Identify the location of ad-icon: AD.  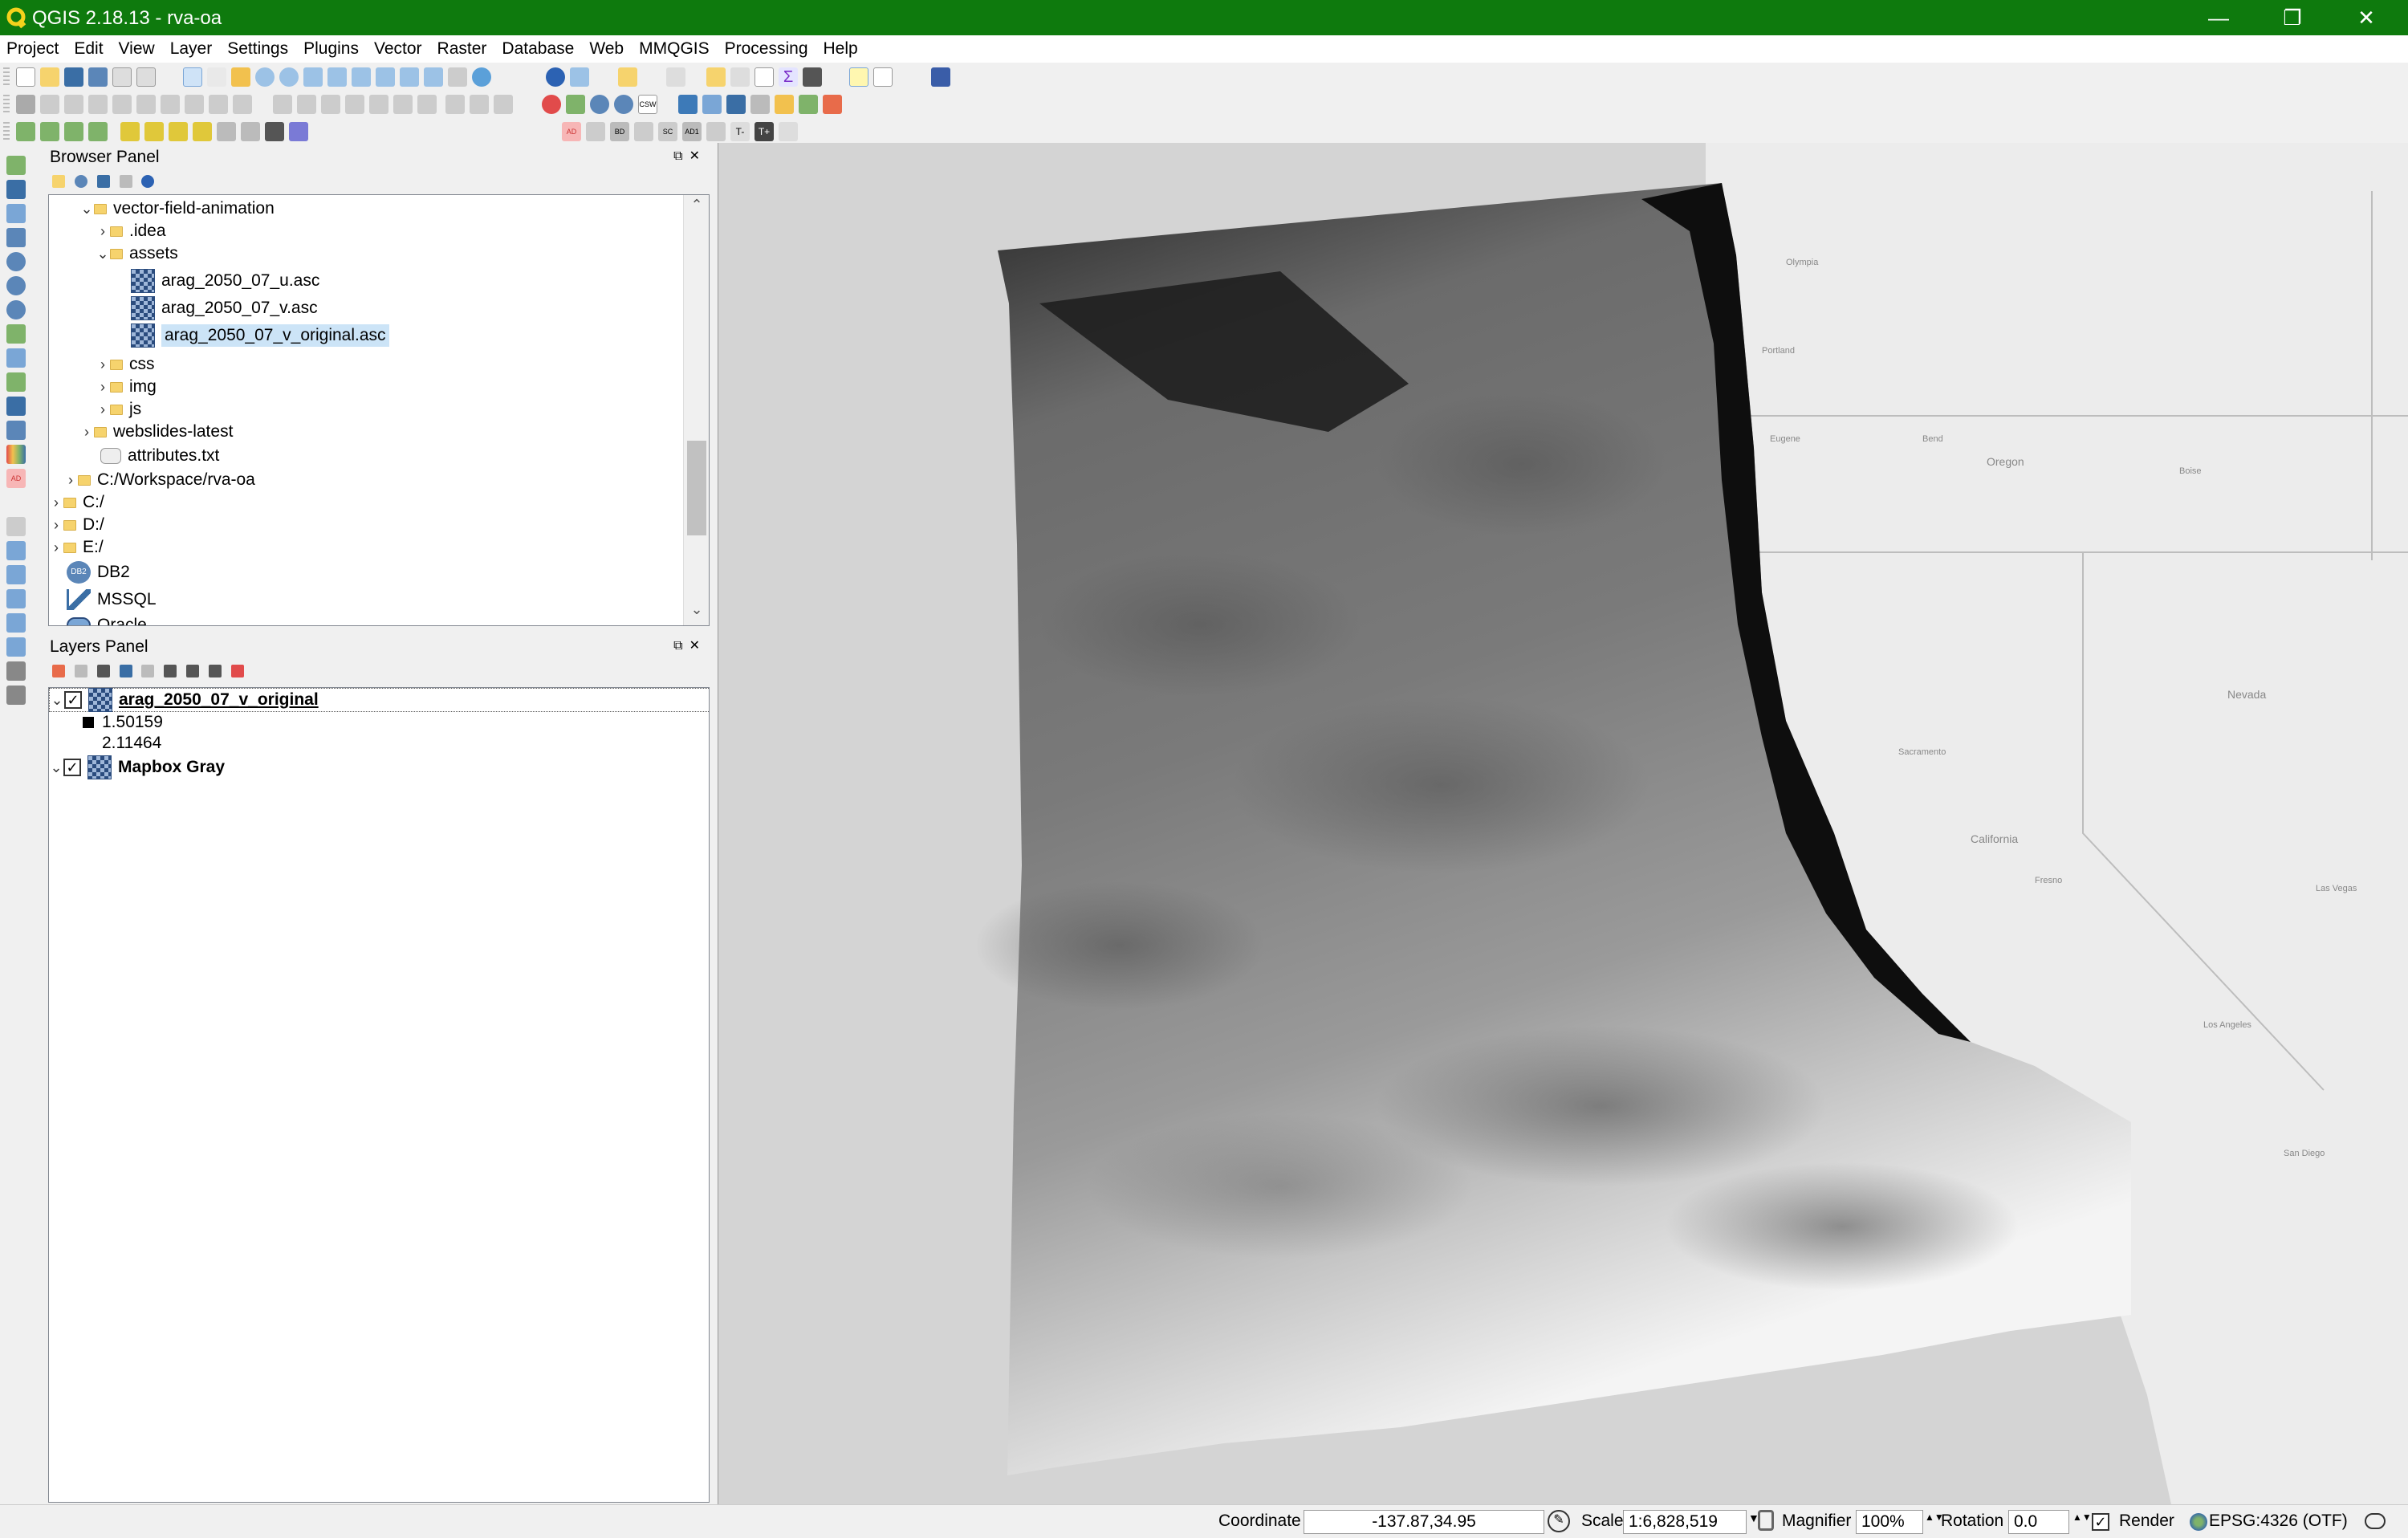
(571, 131).